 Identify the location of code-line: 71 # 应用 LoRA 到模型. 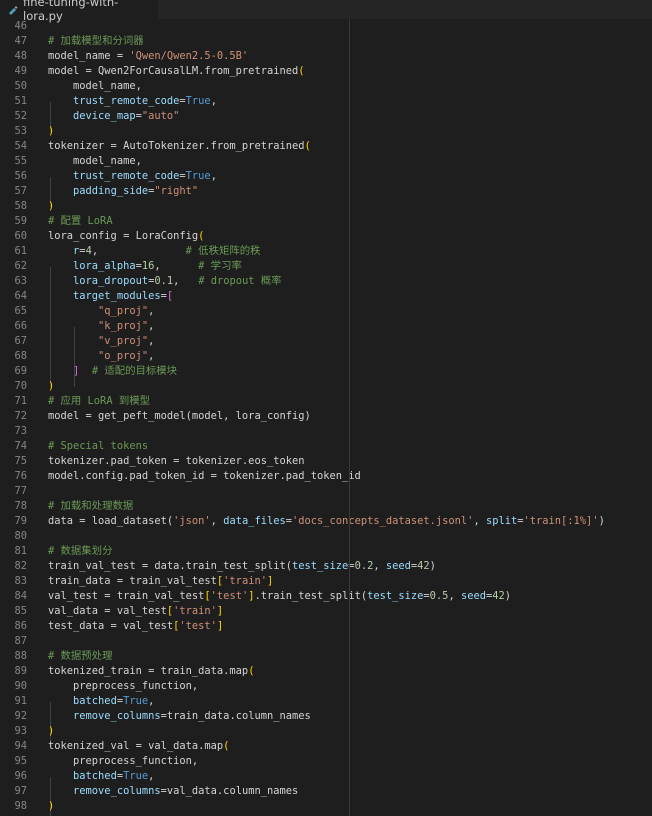
(326, 401).